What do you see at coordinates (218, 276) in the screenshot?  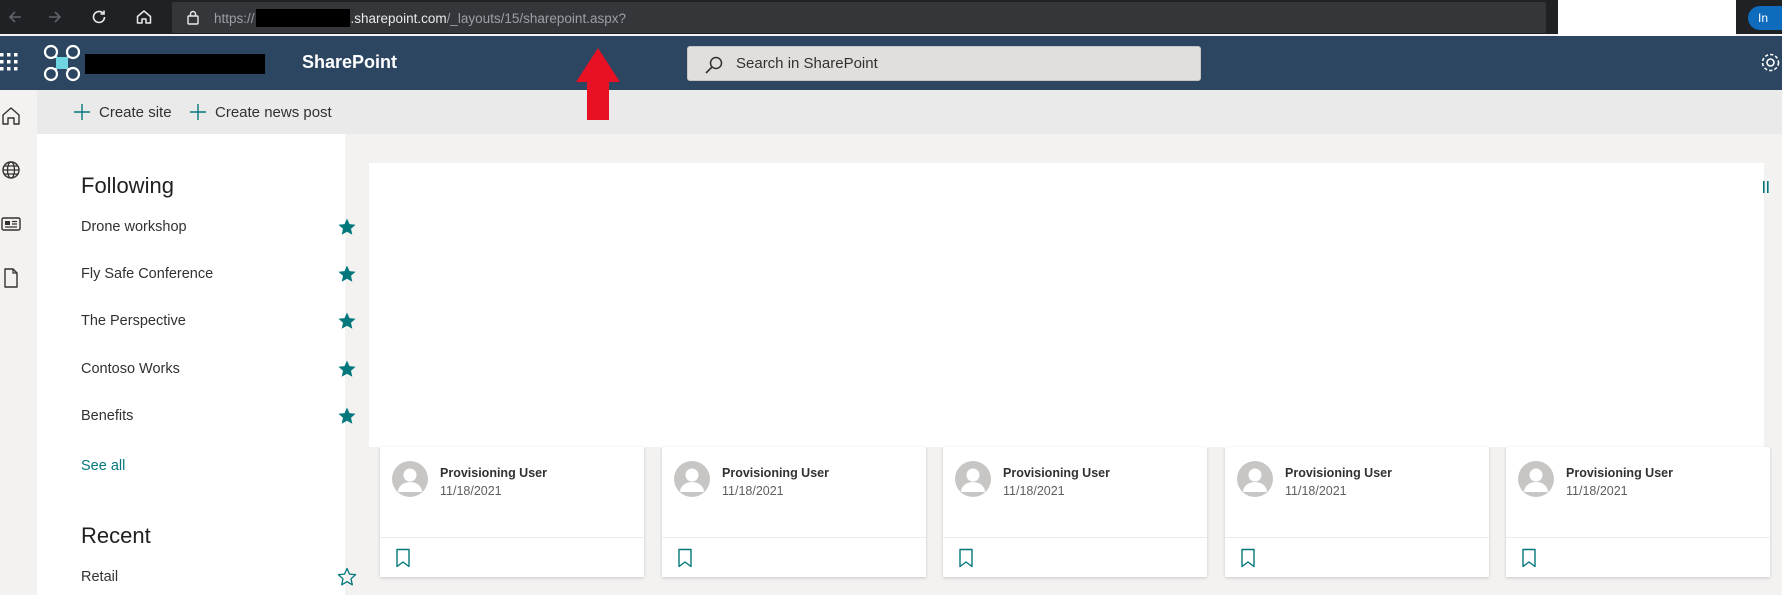 I see `following-item: Fly Safe Conference` at bounding box center [218, 276].